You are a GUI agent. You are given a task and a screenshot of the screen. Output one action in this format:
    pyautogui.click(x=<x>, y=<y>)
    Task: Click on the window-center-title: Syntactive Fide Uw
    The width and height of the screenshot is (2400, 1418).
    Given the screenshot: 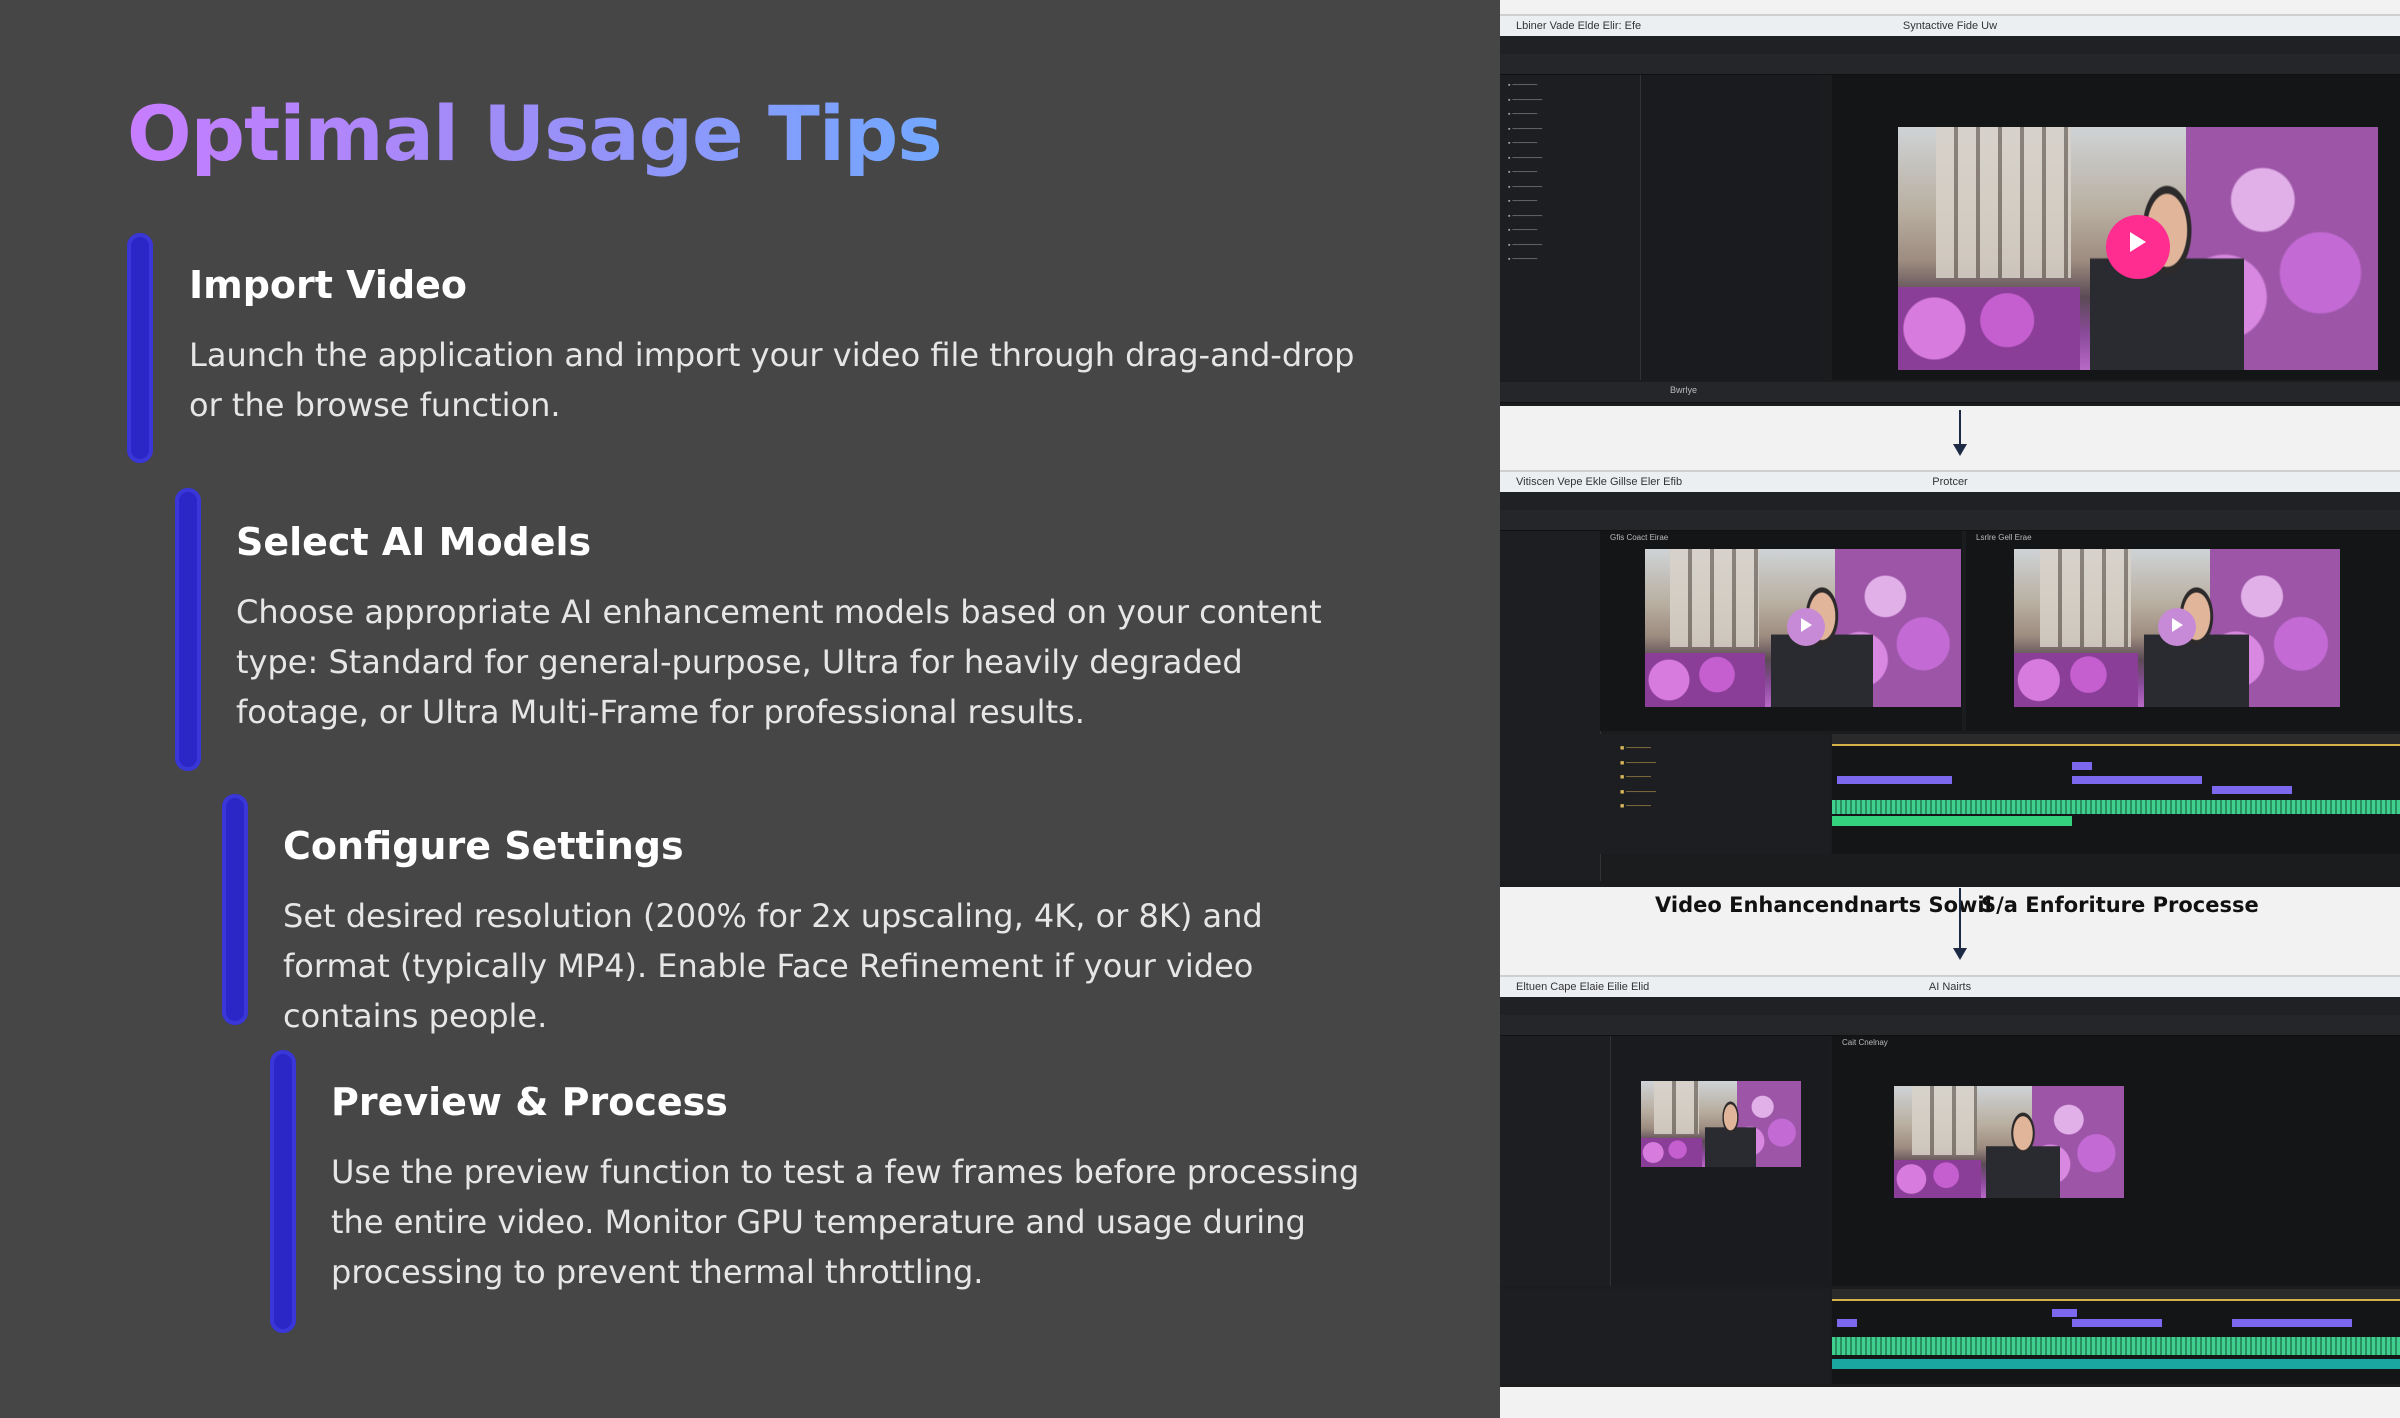 What is the action you would take?
    pyautogui.click(x=1950, y=26)
    